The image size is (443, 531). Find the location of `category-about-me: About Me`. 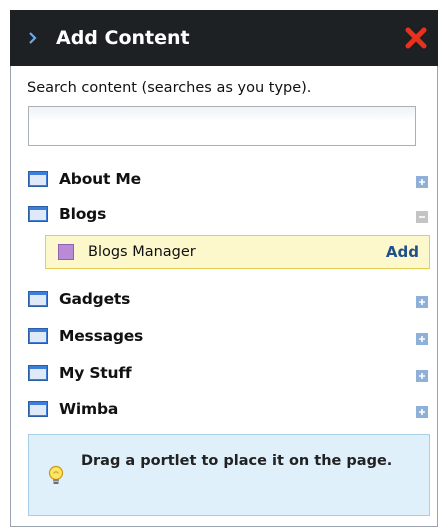

category-about-me: About Me is located at coordinates (229, 179).